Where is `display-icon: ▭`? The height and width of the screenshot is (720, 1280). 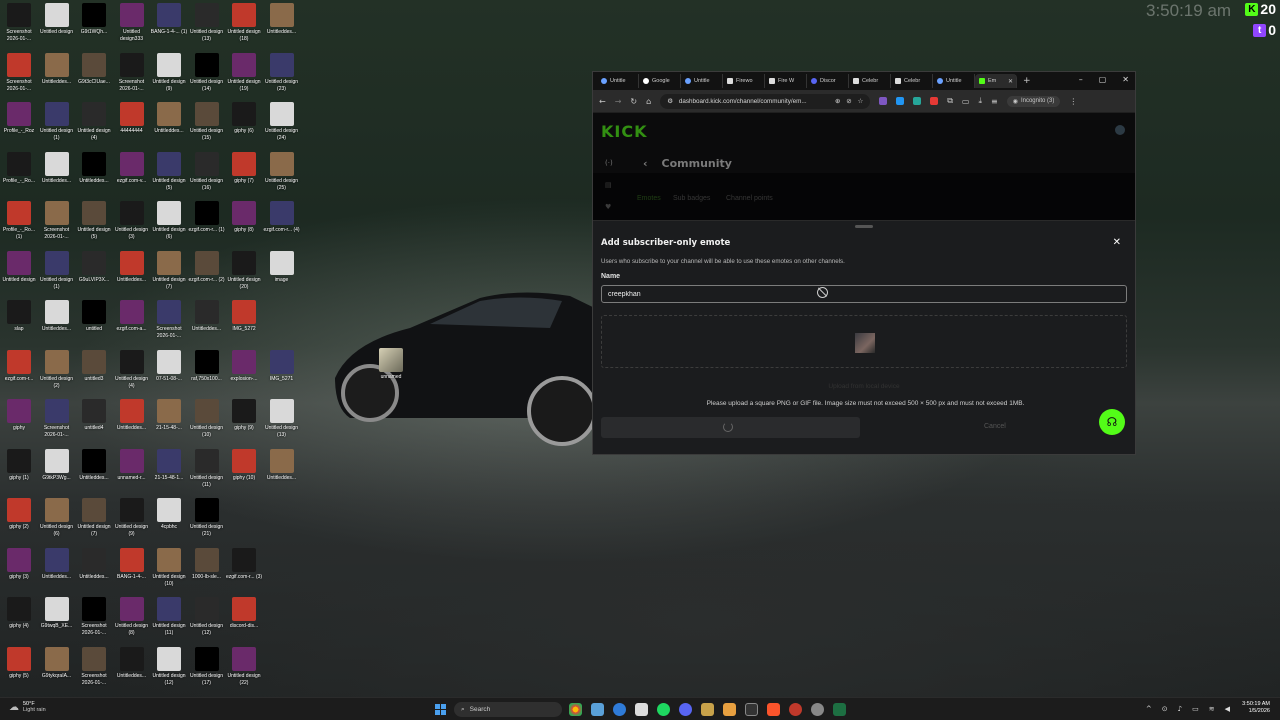
display-icon: ▭ is located at coordinates (1195, 709).